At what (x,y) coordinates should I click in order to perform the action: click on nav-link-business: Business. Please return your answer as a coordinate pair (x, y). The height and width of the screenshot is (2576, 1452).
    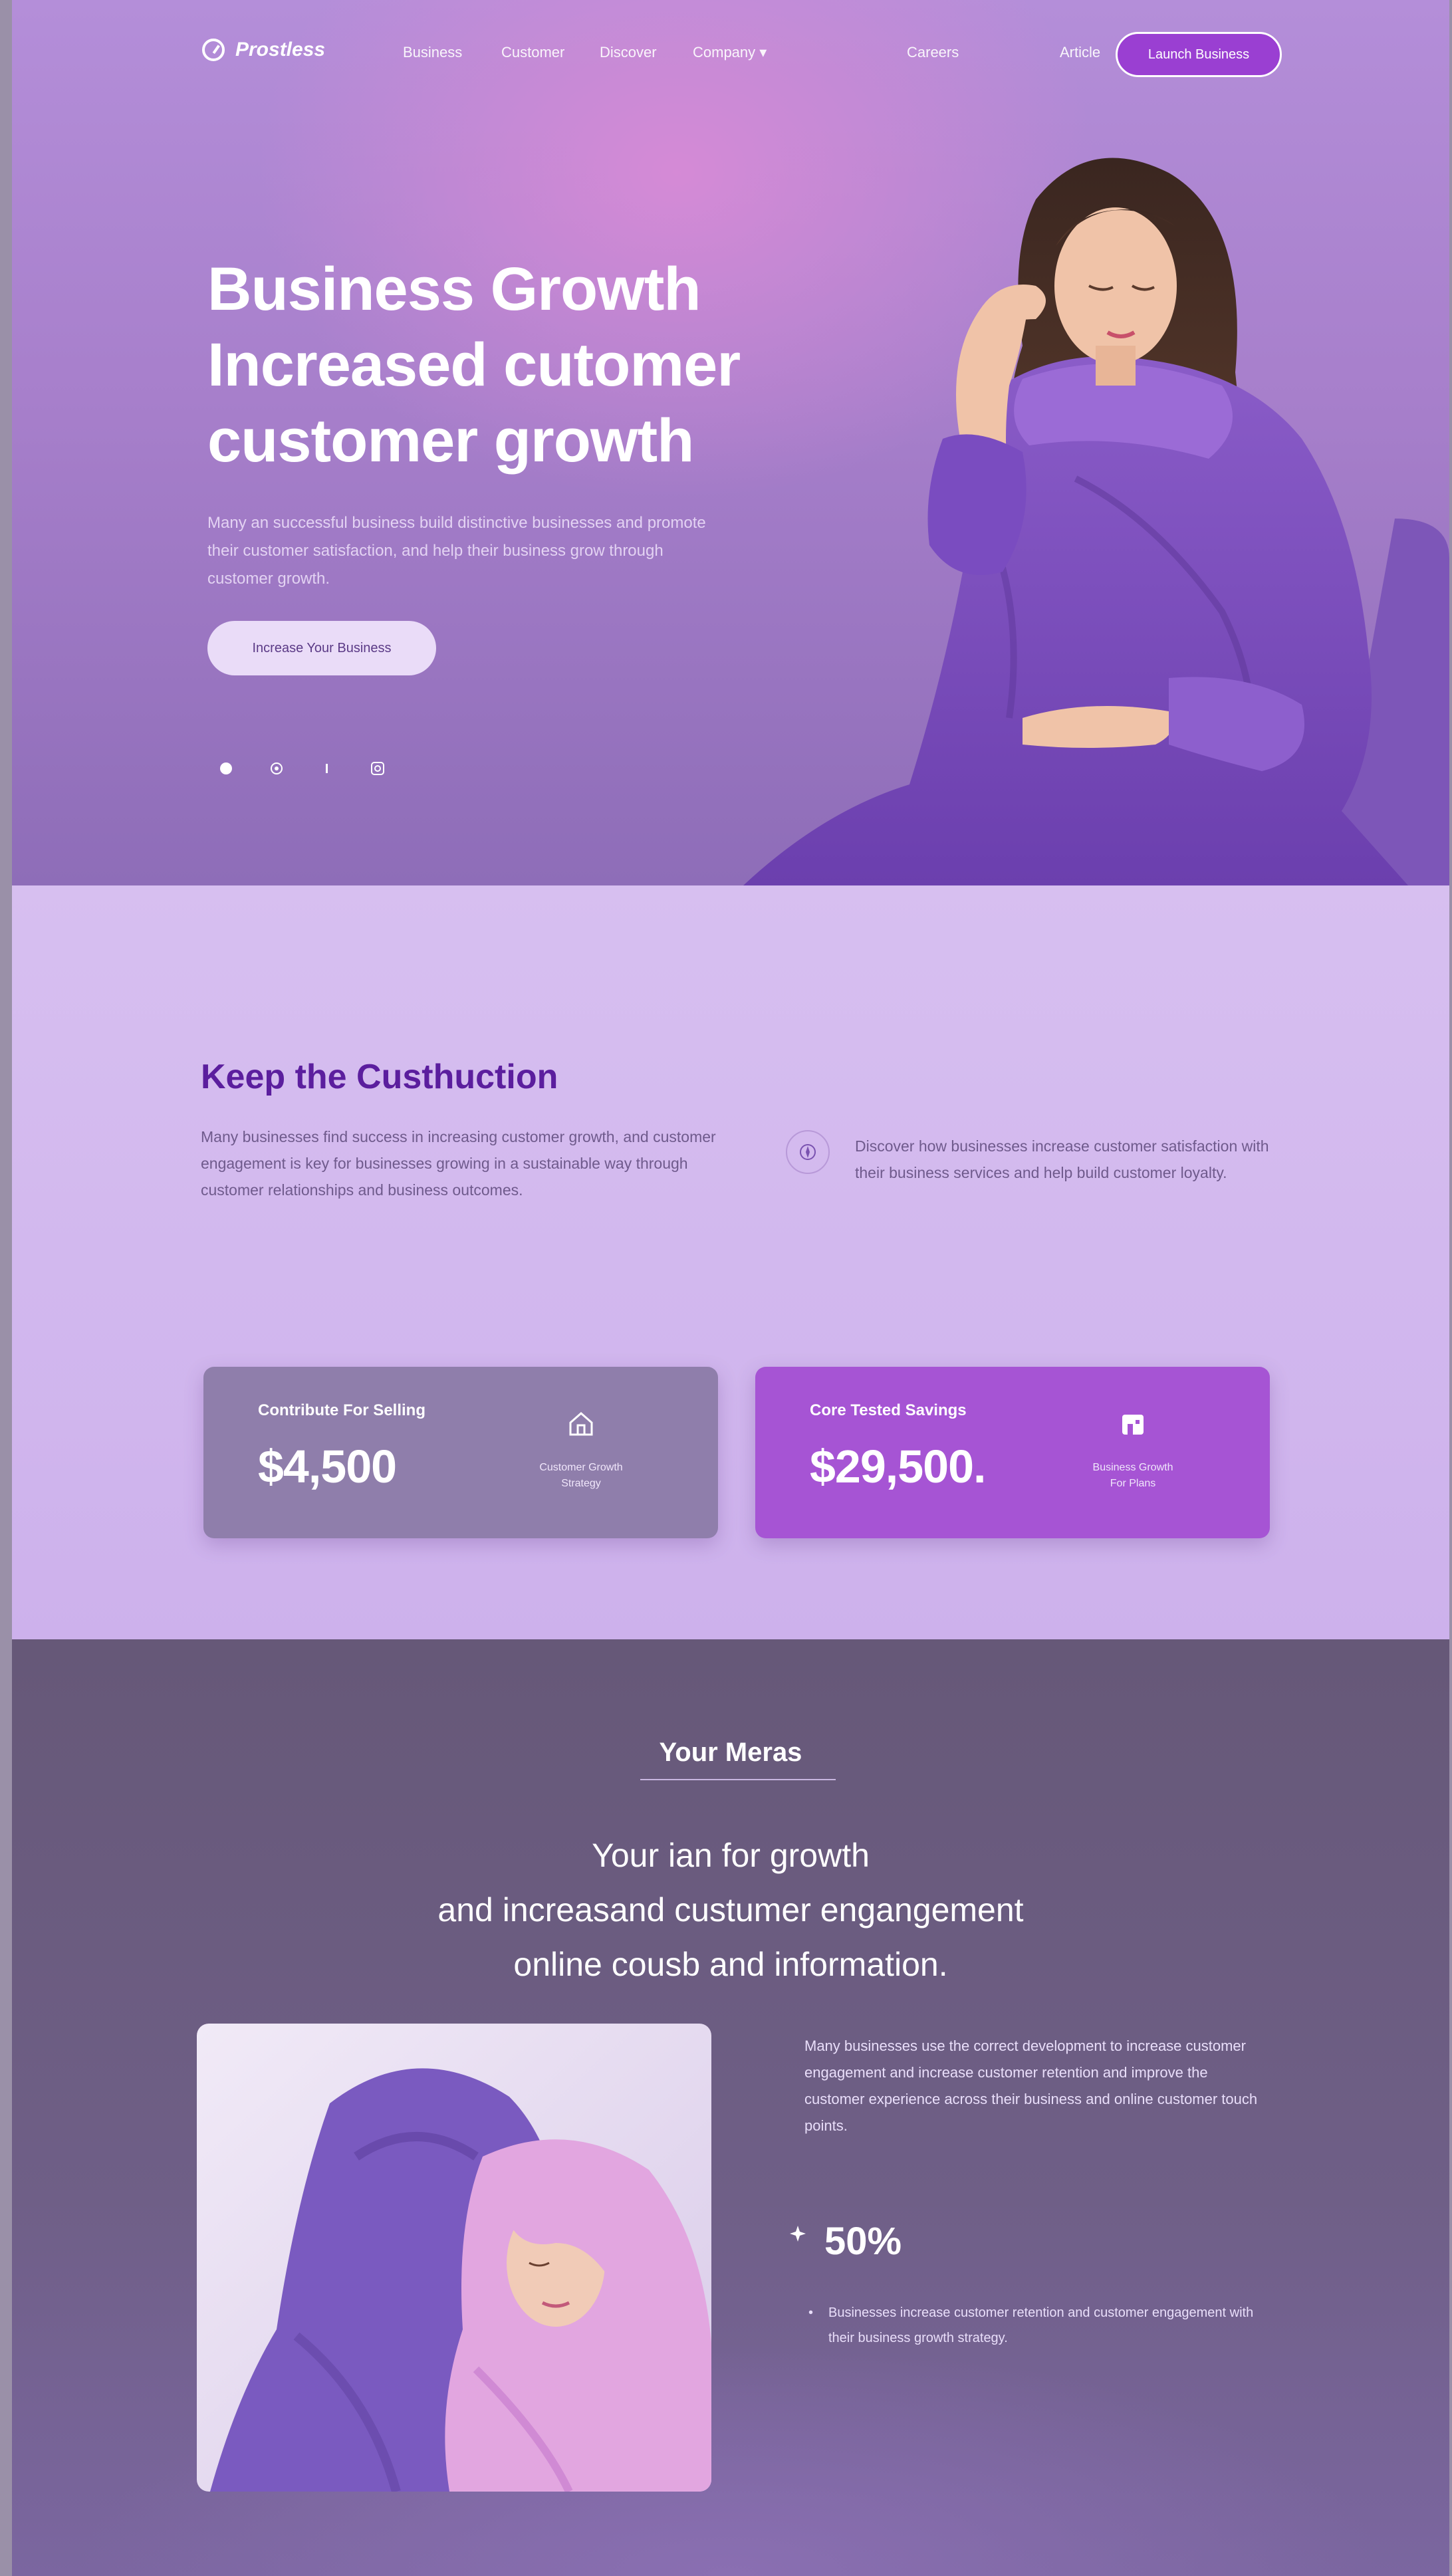
    Looking at the image, I should click on (432, 52).